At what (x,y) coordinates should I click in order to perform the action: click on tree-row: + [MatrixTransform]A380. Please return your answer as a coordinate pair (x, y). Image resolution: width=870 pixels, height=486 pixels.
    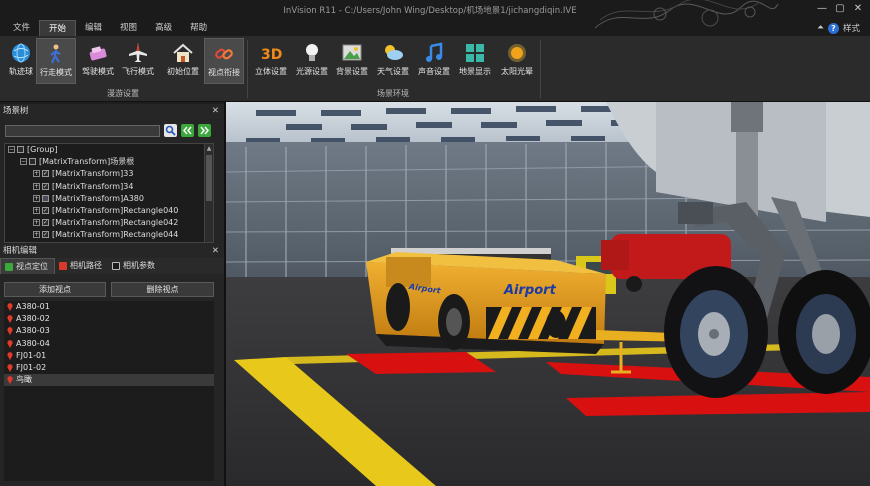
    Looking at the image, I should click on (109, 199).